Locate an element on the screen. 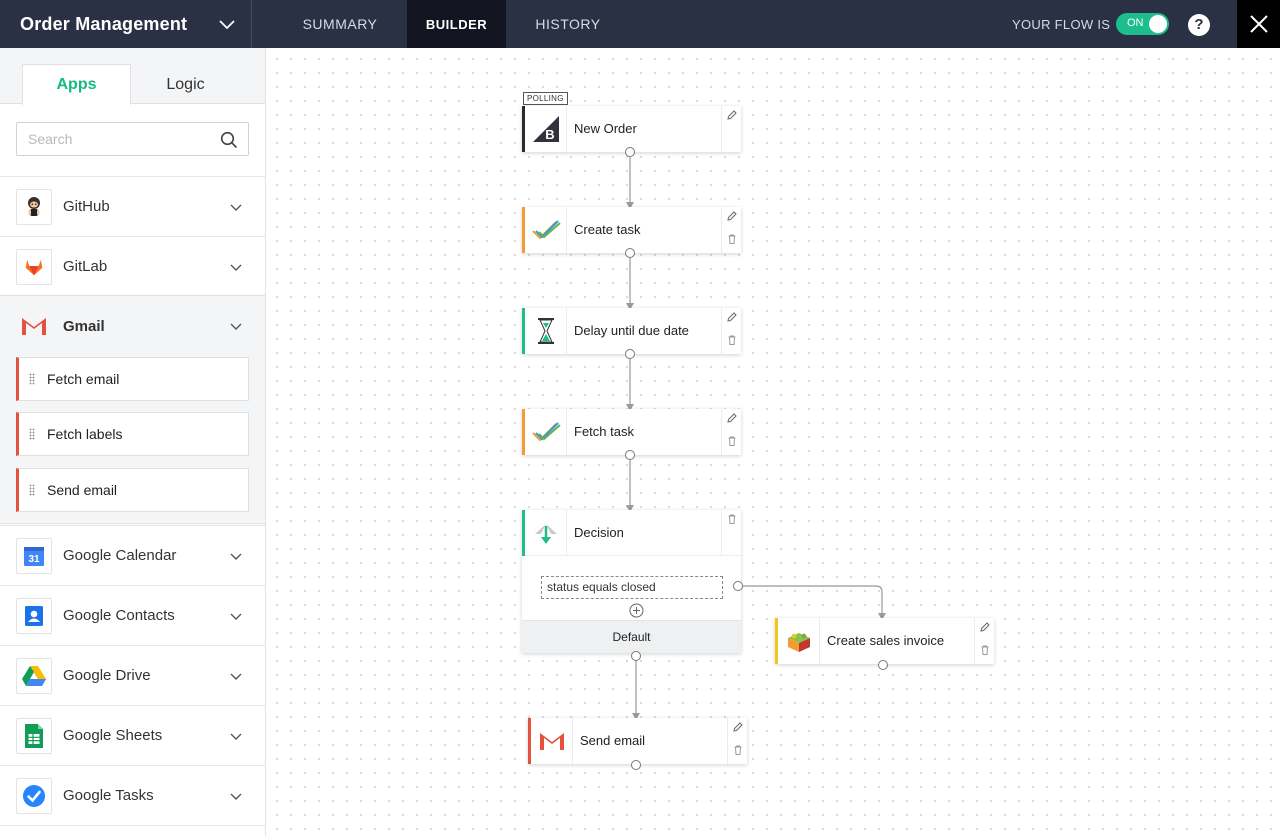 This screenshot has width=1280, height=836. tab-builder: BUILDER is located at coordinates (456, 24).